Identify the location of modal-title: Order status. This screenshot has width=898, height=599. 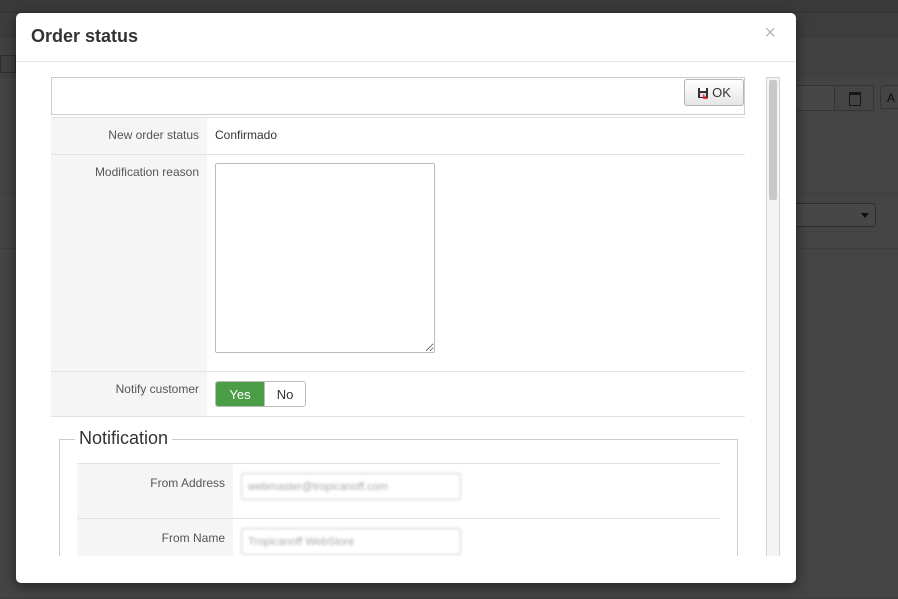
(85, 36).